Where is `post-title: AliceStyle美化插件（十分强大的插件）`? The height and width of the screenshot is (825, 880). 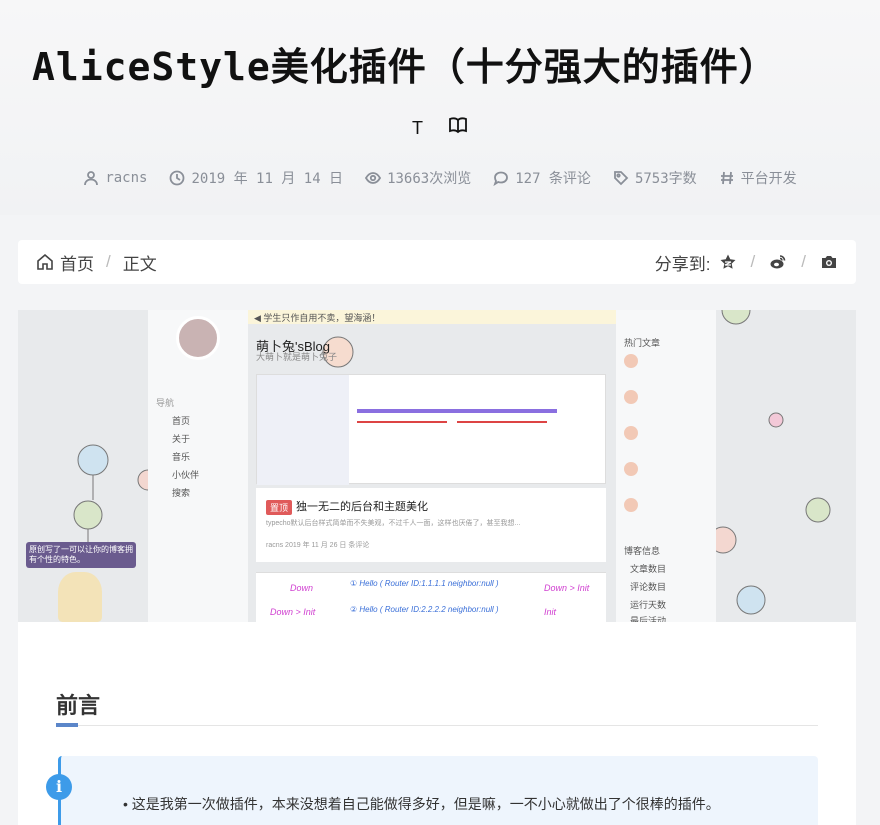 post-title: AliceStyle美化插件（十分强大的插件） is located at coordinates (405, 67).